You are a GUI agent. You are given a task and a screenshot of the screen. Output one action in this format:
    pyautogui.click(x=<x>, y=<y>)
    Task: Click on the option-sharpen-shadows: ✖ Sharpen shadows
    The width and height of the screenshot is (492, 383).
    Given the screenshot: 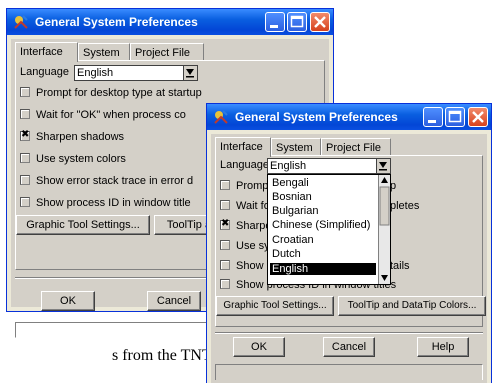 What is the action you would take?
    pyautogui.click(x=72, y=137)
    